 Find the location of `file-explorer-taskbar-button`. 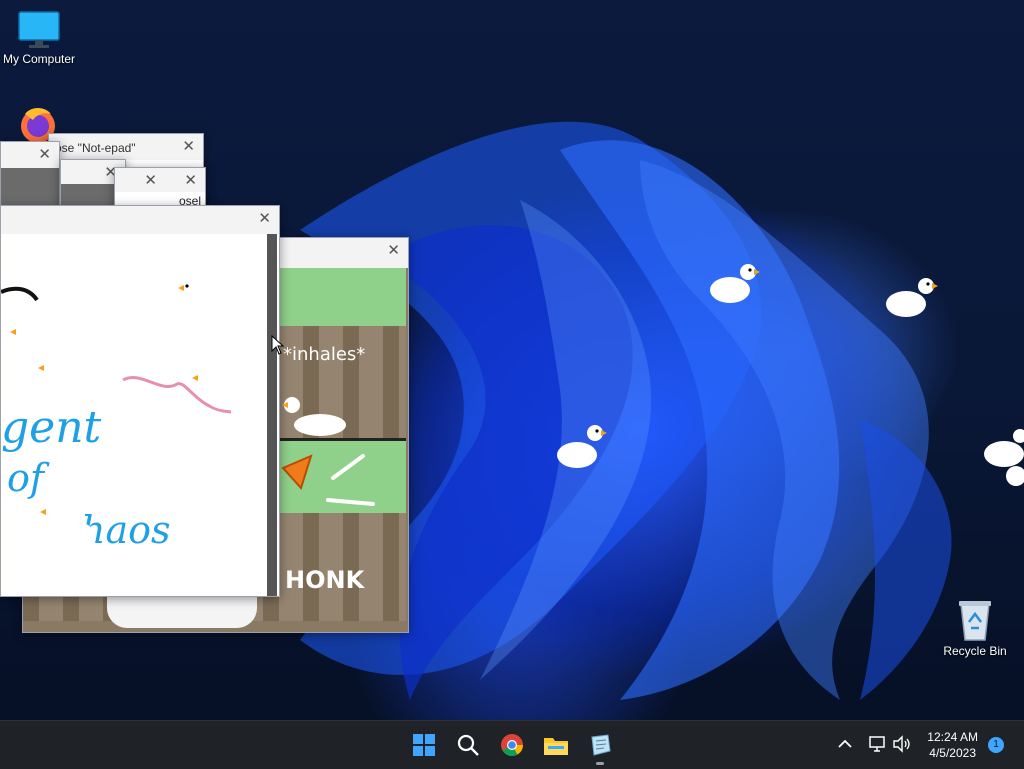

file-explorer-taskbar-button is located at coordinates (556, 745).